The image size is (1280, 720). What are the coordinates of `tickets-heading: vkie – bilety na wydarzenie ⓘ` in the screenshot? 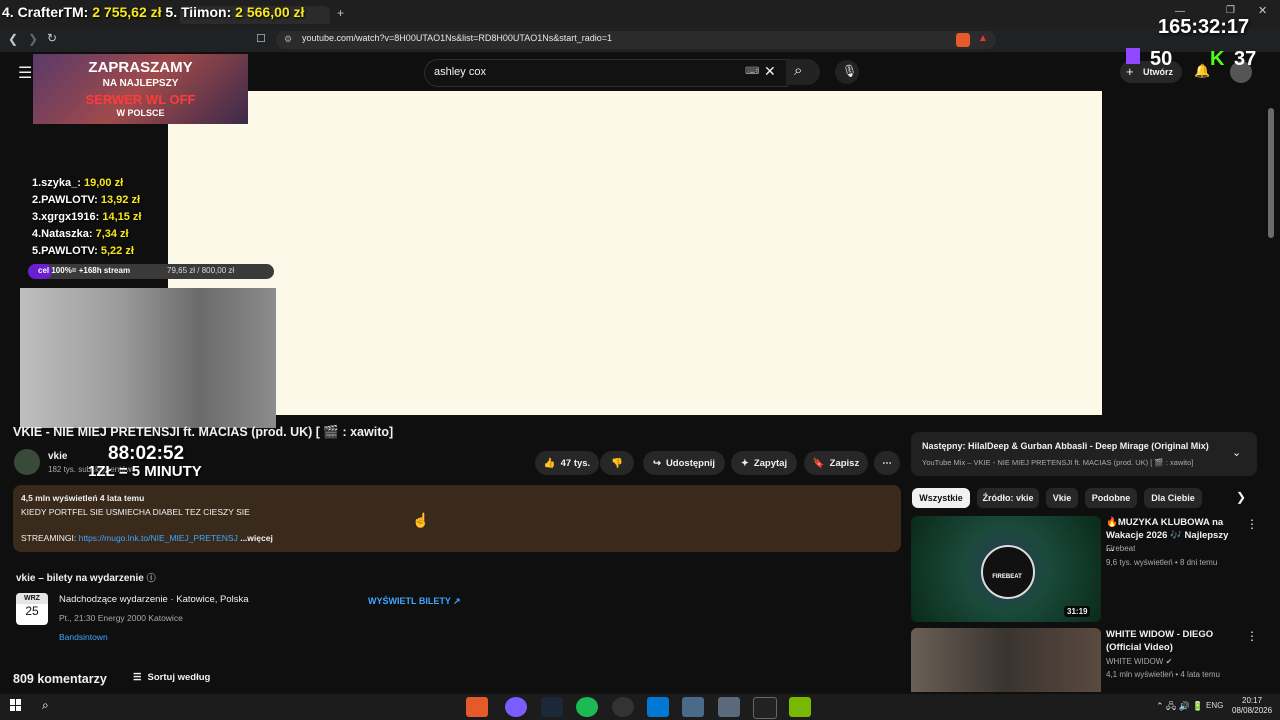 It's located at (86, 578).